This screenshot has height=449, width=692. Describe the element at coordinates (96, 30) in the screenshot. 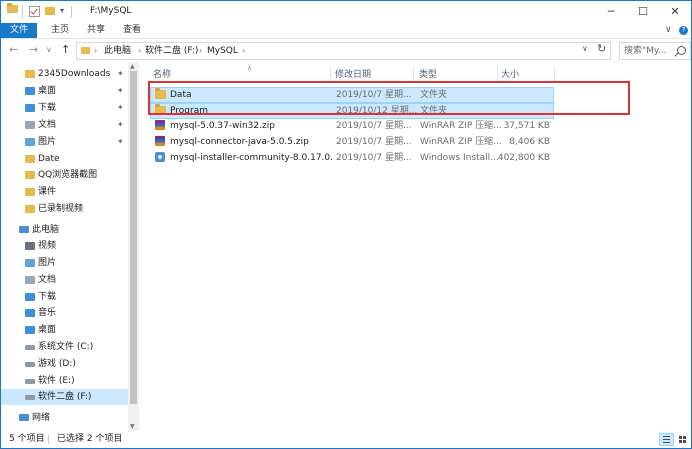

I see `tab-share: 共享` at that location.